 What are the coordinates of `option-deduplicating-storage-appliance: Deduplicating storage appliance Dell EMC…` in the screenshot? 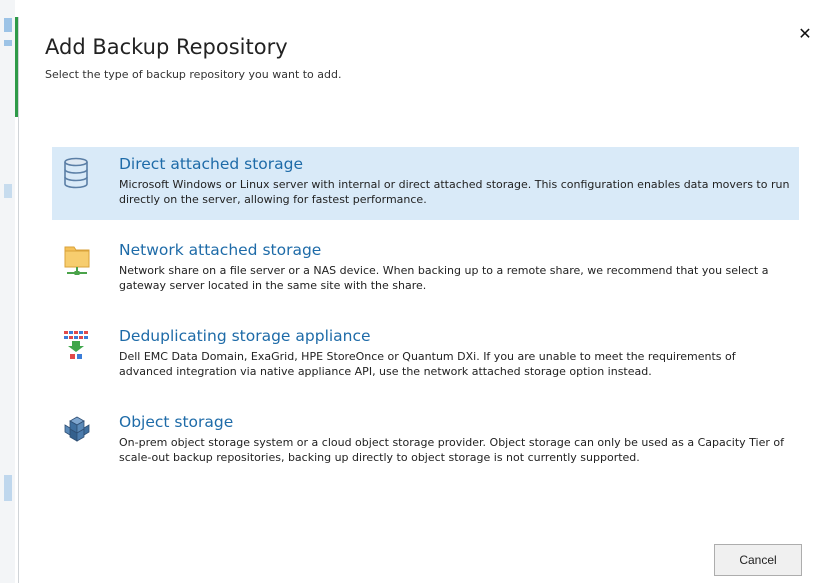 It's located at (425, 355).